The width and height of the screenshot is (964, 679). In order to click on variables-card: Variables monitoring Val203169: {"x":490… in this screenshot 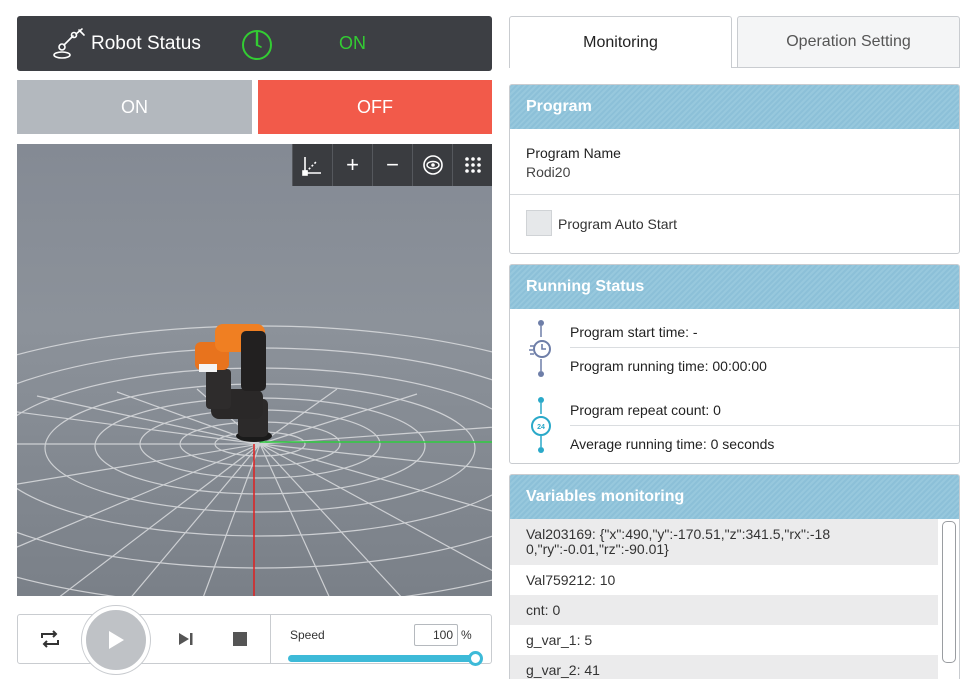, I will do `click(734, 576)`.